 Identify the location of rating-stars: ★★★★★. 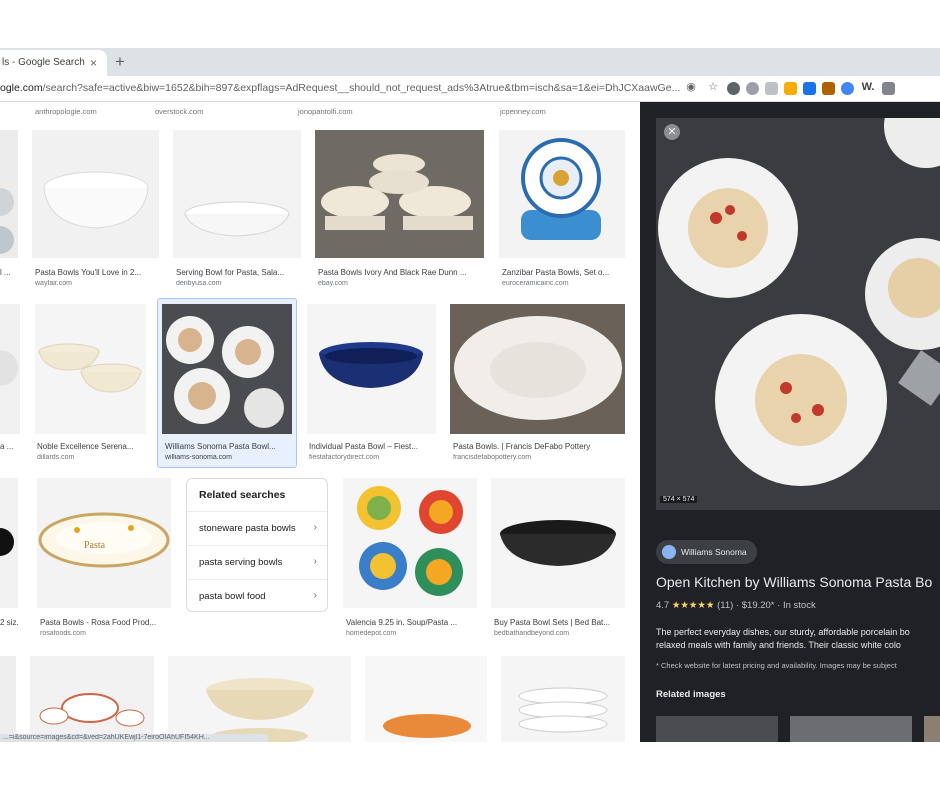
(693, 605).